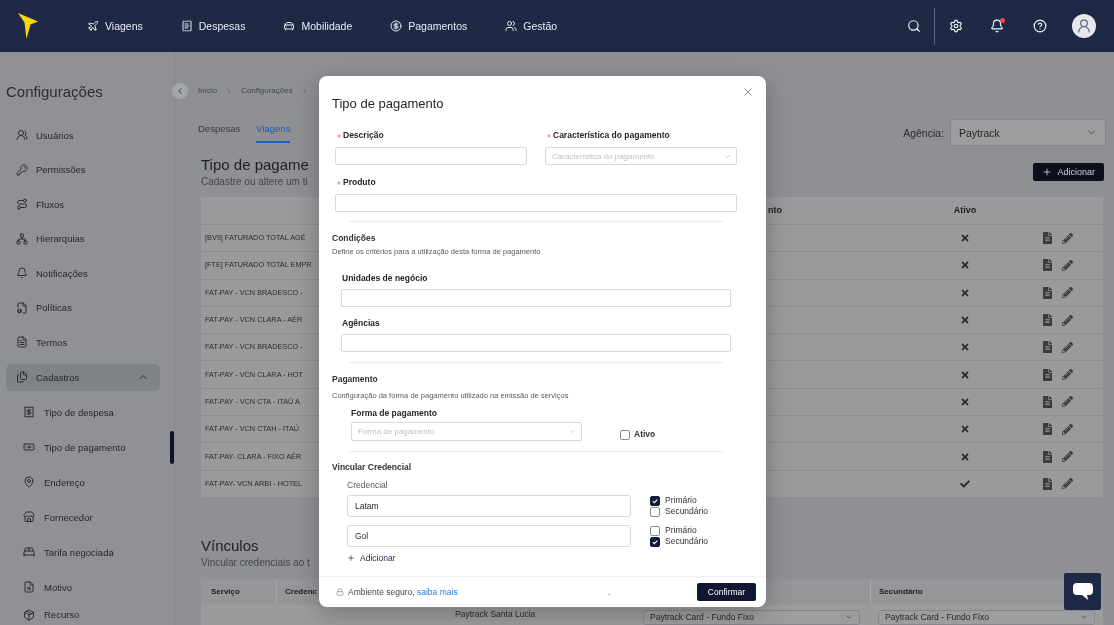 The height and width of the screenshot is (625, 1114). Describe the element at coordinates (1028, 132) in the screenshot. I see `agency-select: Paytrack` at that location.